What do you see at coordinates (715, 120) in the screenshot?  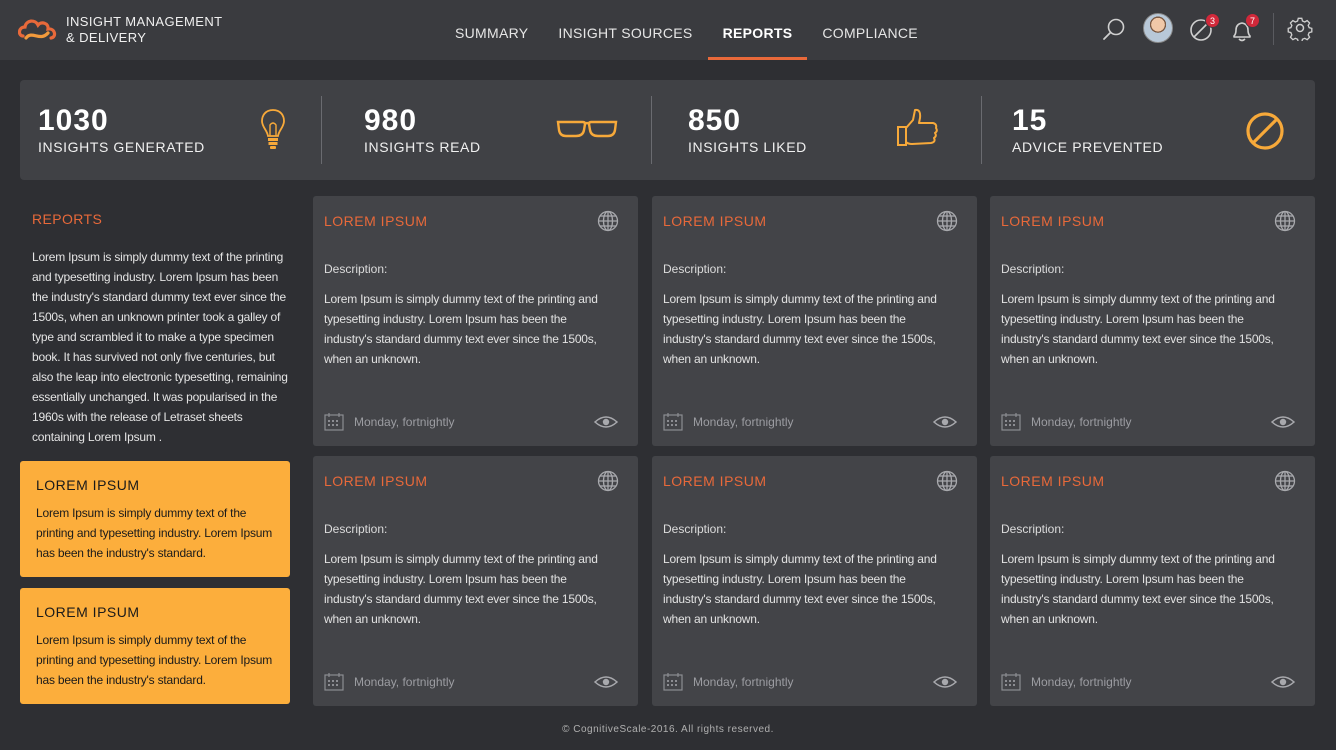 I see `stat-value: 850` at bounding box center [715, 120].